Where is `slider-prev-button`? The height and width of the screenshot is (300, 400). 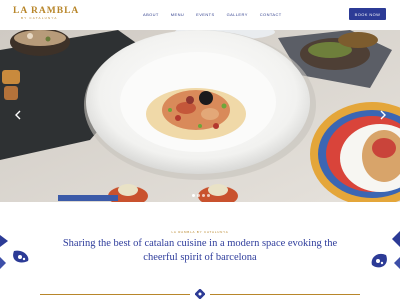
slider-prev-button is located at coordinates (18, 115).